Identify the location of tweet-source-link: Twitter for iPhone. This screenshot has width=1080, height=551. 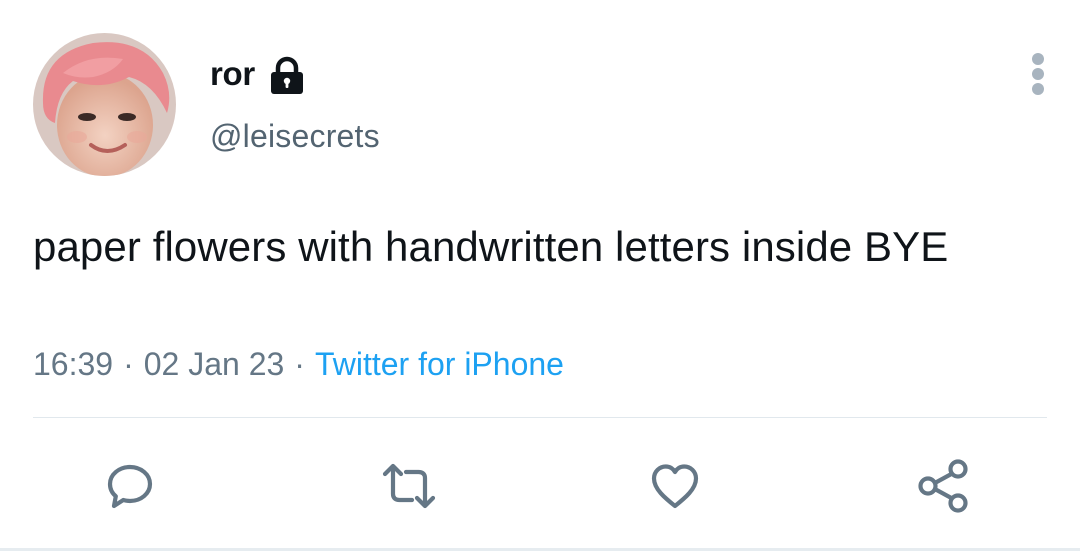
(439, 364).